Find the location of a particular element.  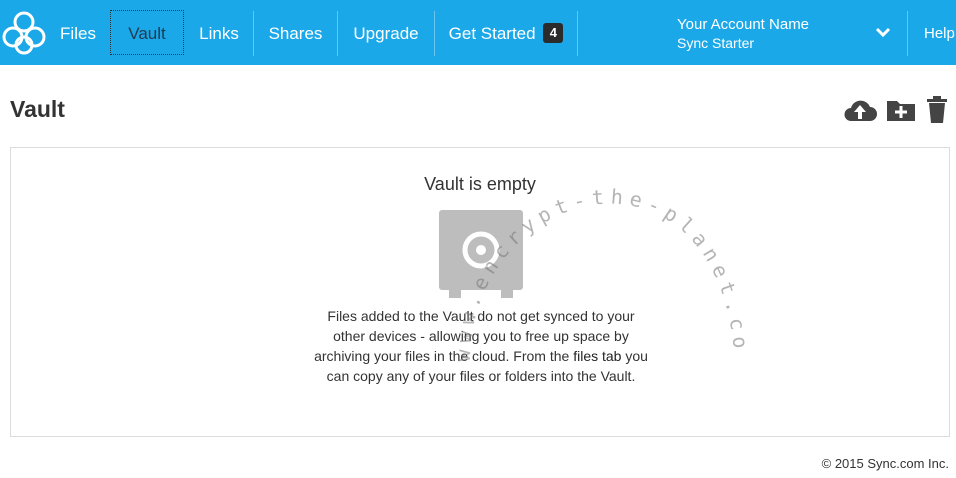

trash-icon is located at coordinates (937, 110).